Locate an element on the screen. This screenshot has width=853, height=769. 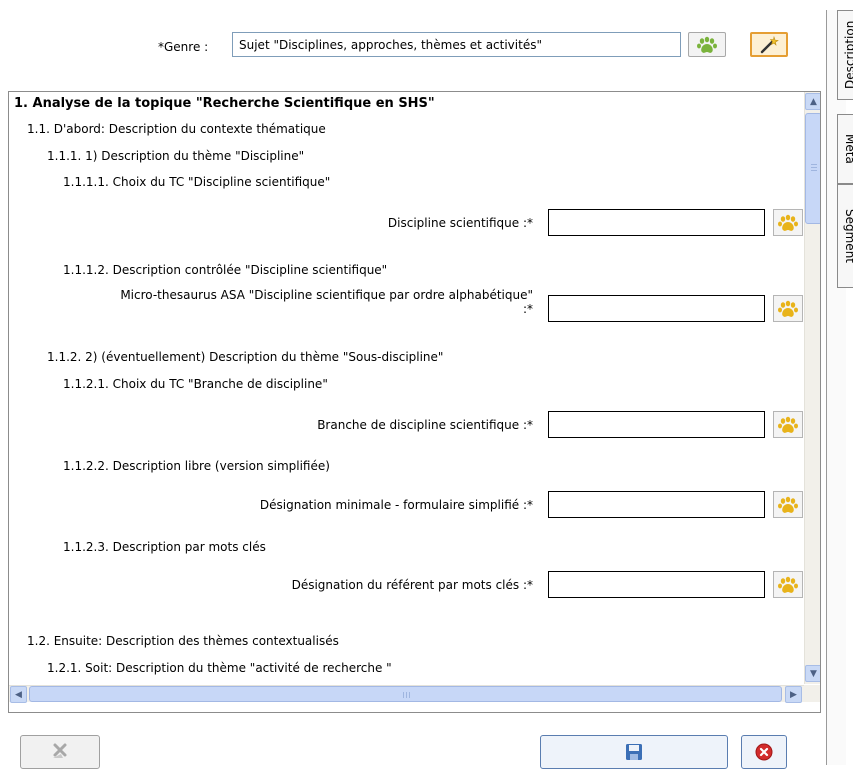
microthesaurus-paw-button is located at coordinates (788, 308).